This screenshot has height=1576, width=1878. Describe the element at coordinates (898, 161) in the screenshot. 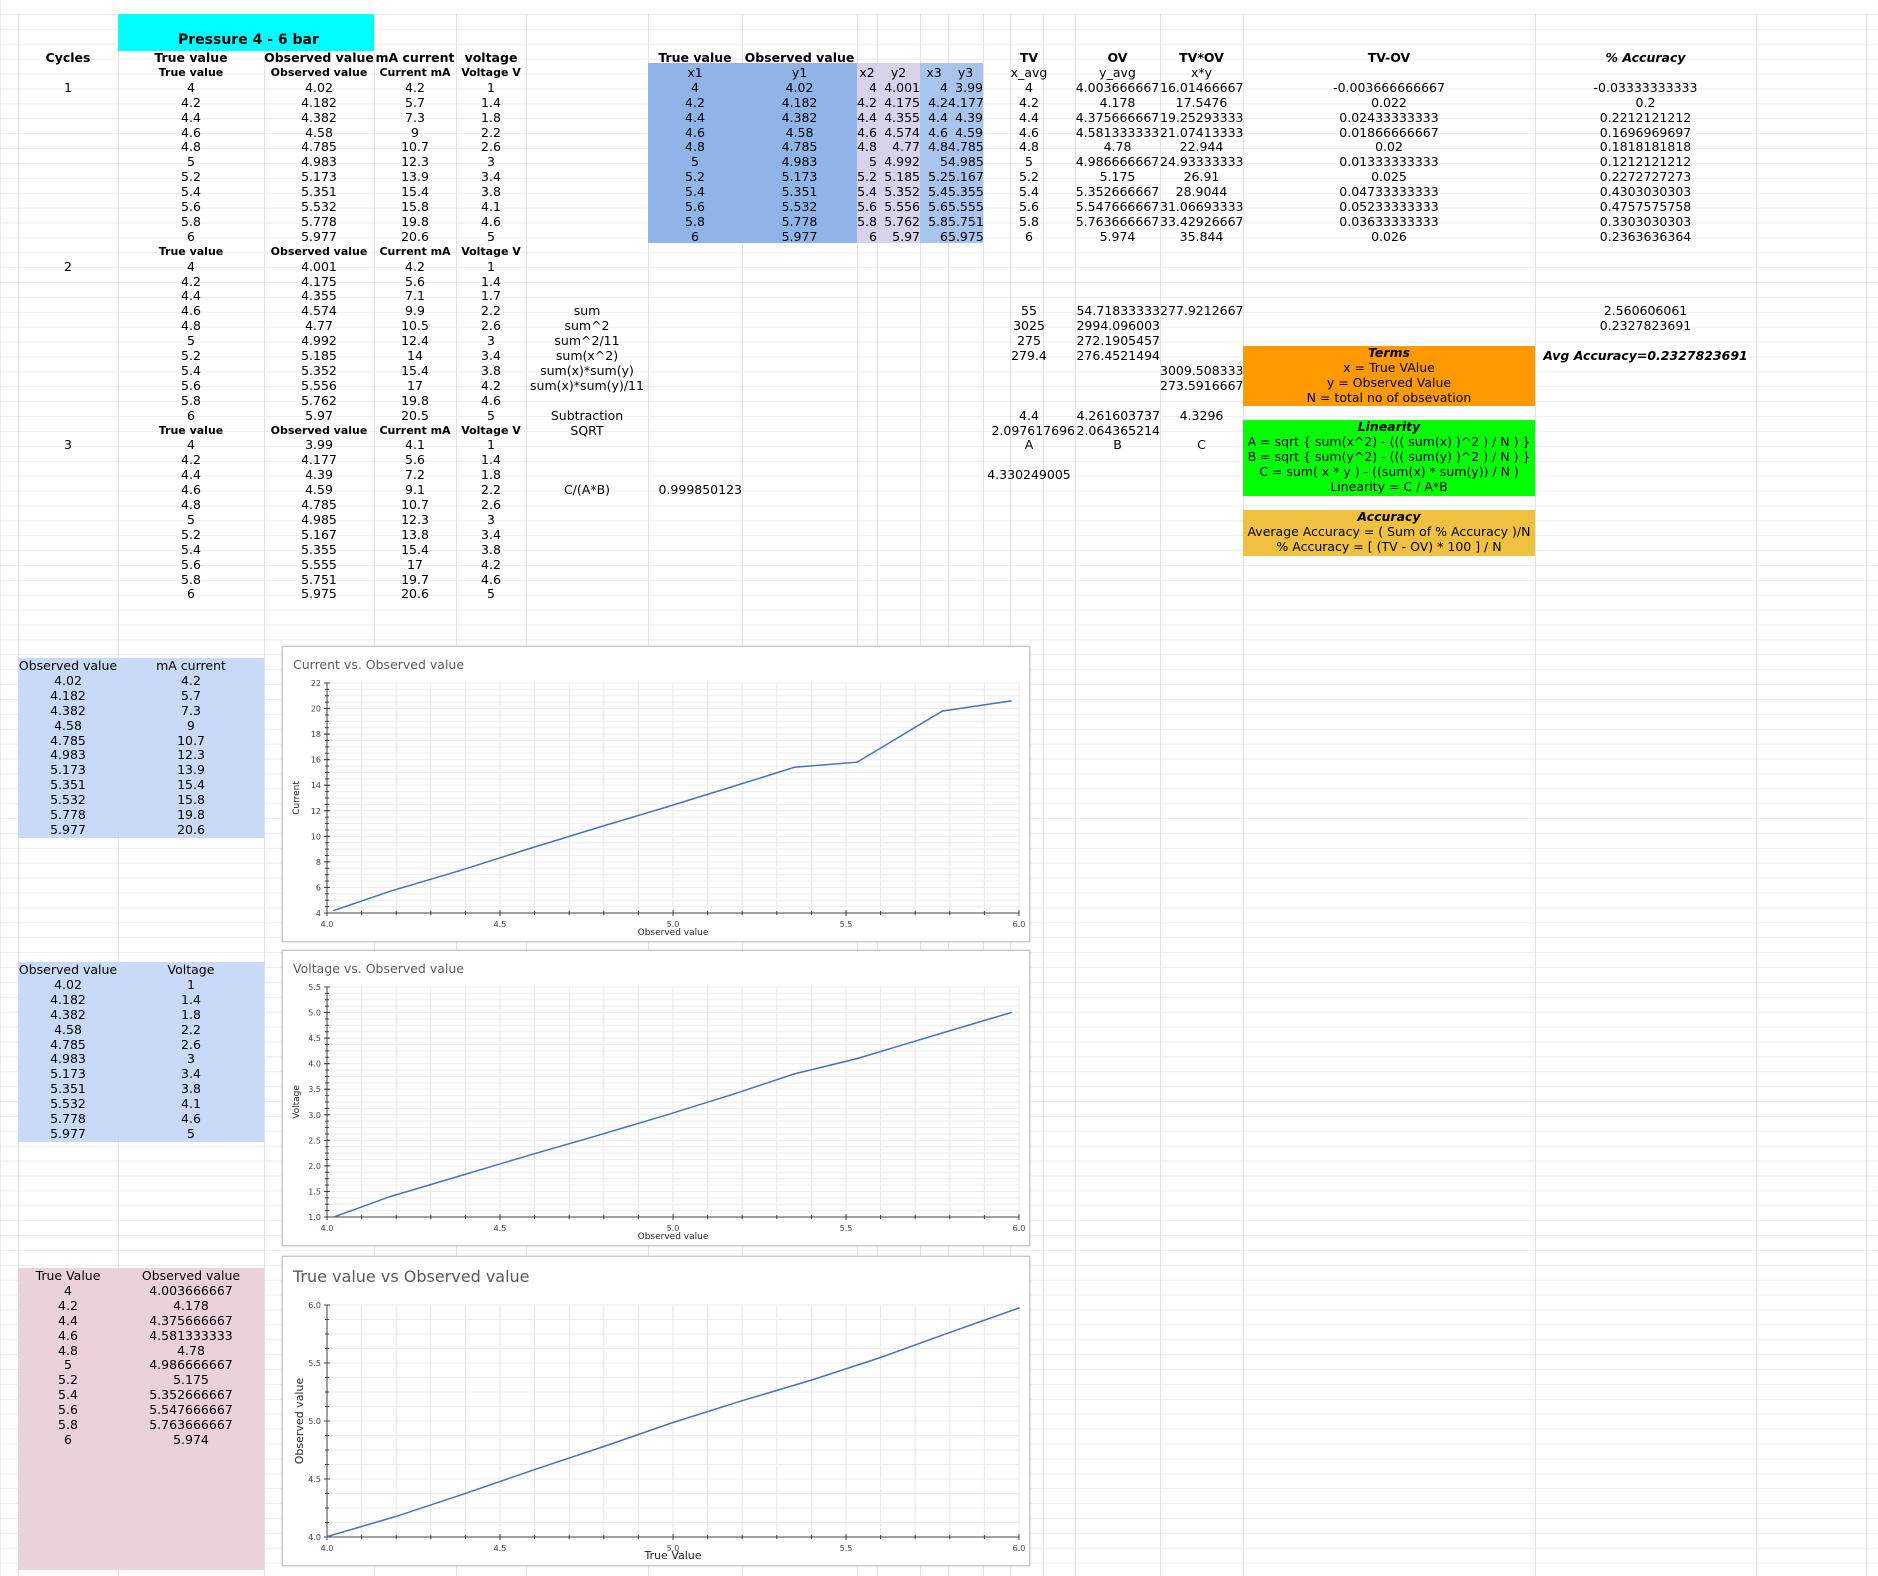

I see `table-cell: 4.992` at that location.